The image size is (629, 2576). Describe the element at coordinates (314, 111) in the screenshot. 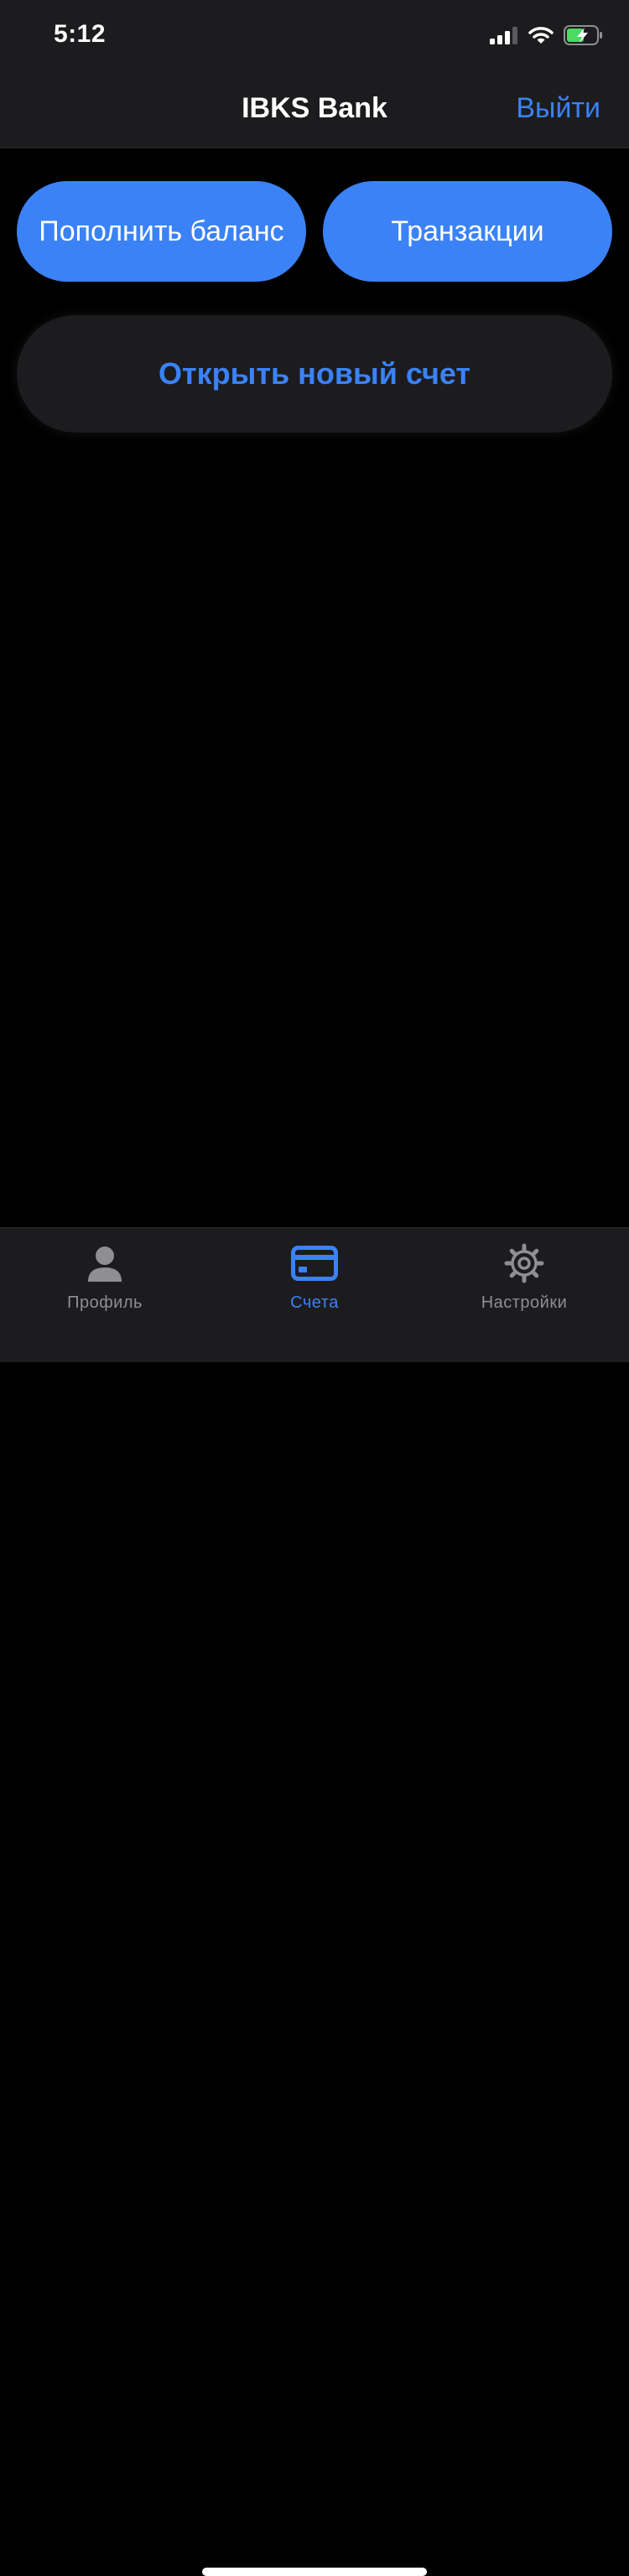

I see `navigation-bar: IBKS Bank Выйти` at that location.